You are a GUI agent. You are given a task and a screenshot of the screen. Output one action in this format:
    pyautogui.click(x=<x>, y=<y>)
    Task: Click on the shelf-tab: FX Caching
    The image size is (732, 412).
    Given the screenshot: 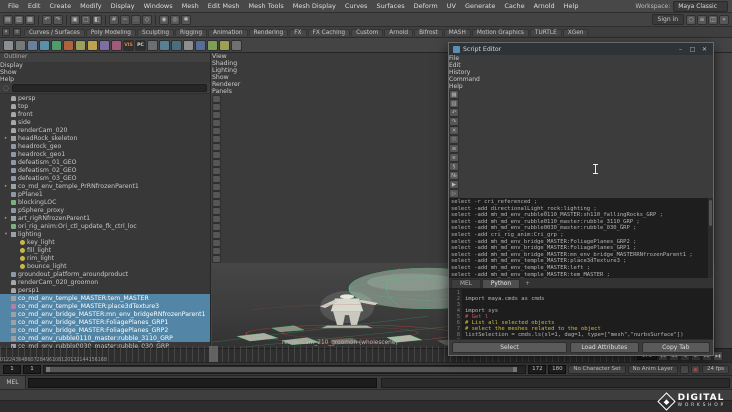 What is the action you would take?
    pyautogui.click(x=329, y=32)
    